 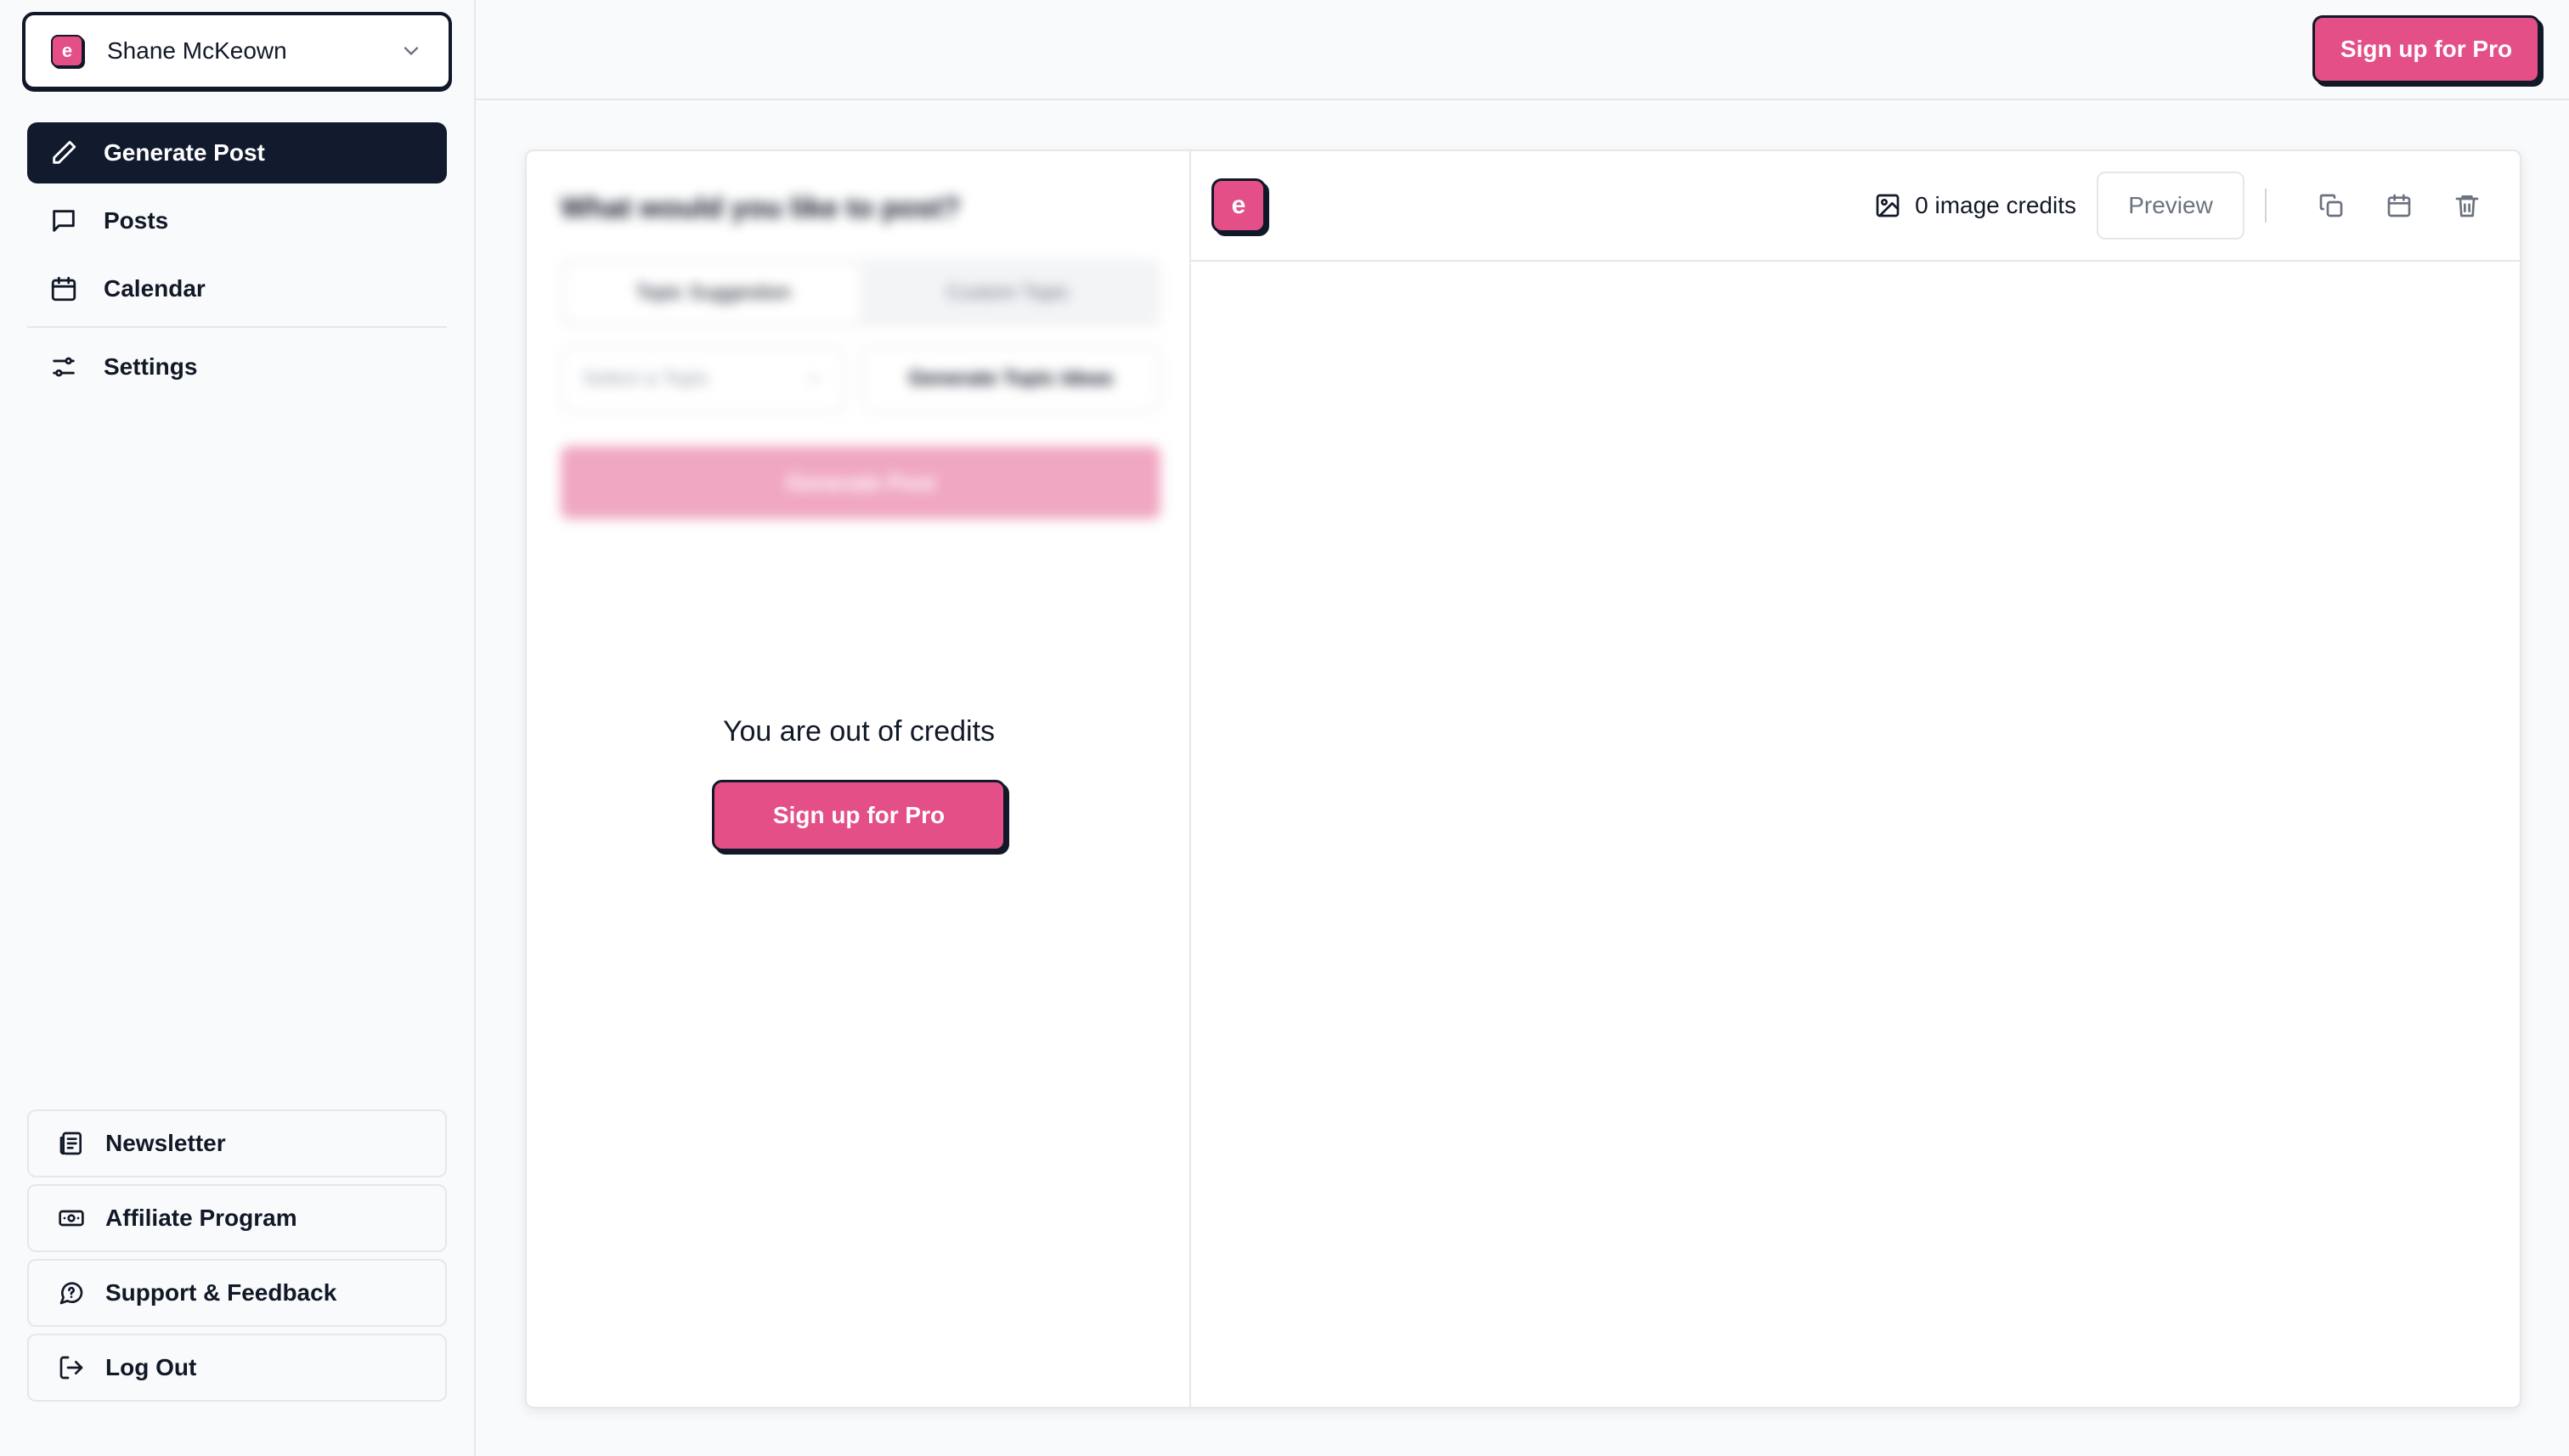 I want to click on image-credits-label: 0 image credits, so click(x=1996, y=205).